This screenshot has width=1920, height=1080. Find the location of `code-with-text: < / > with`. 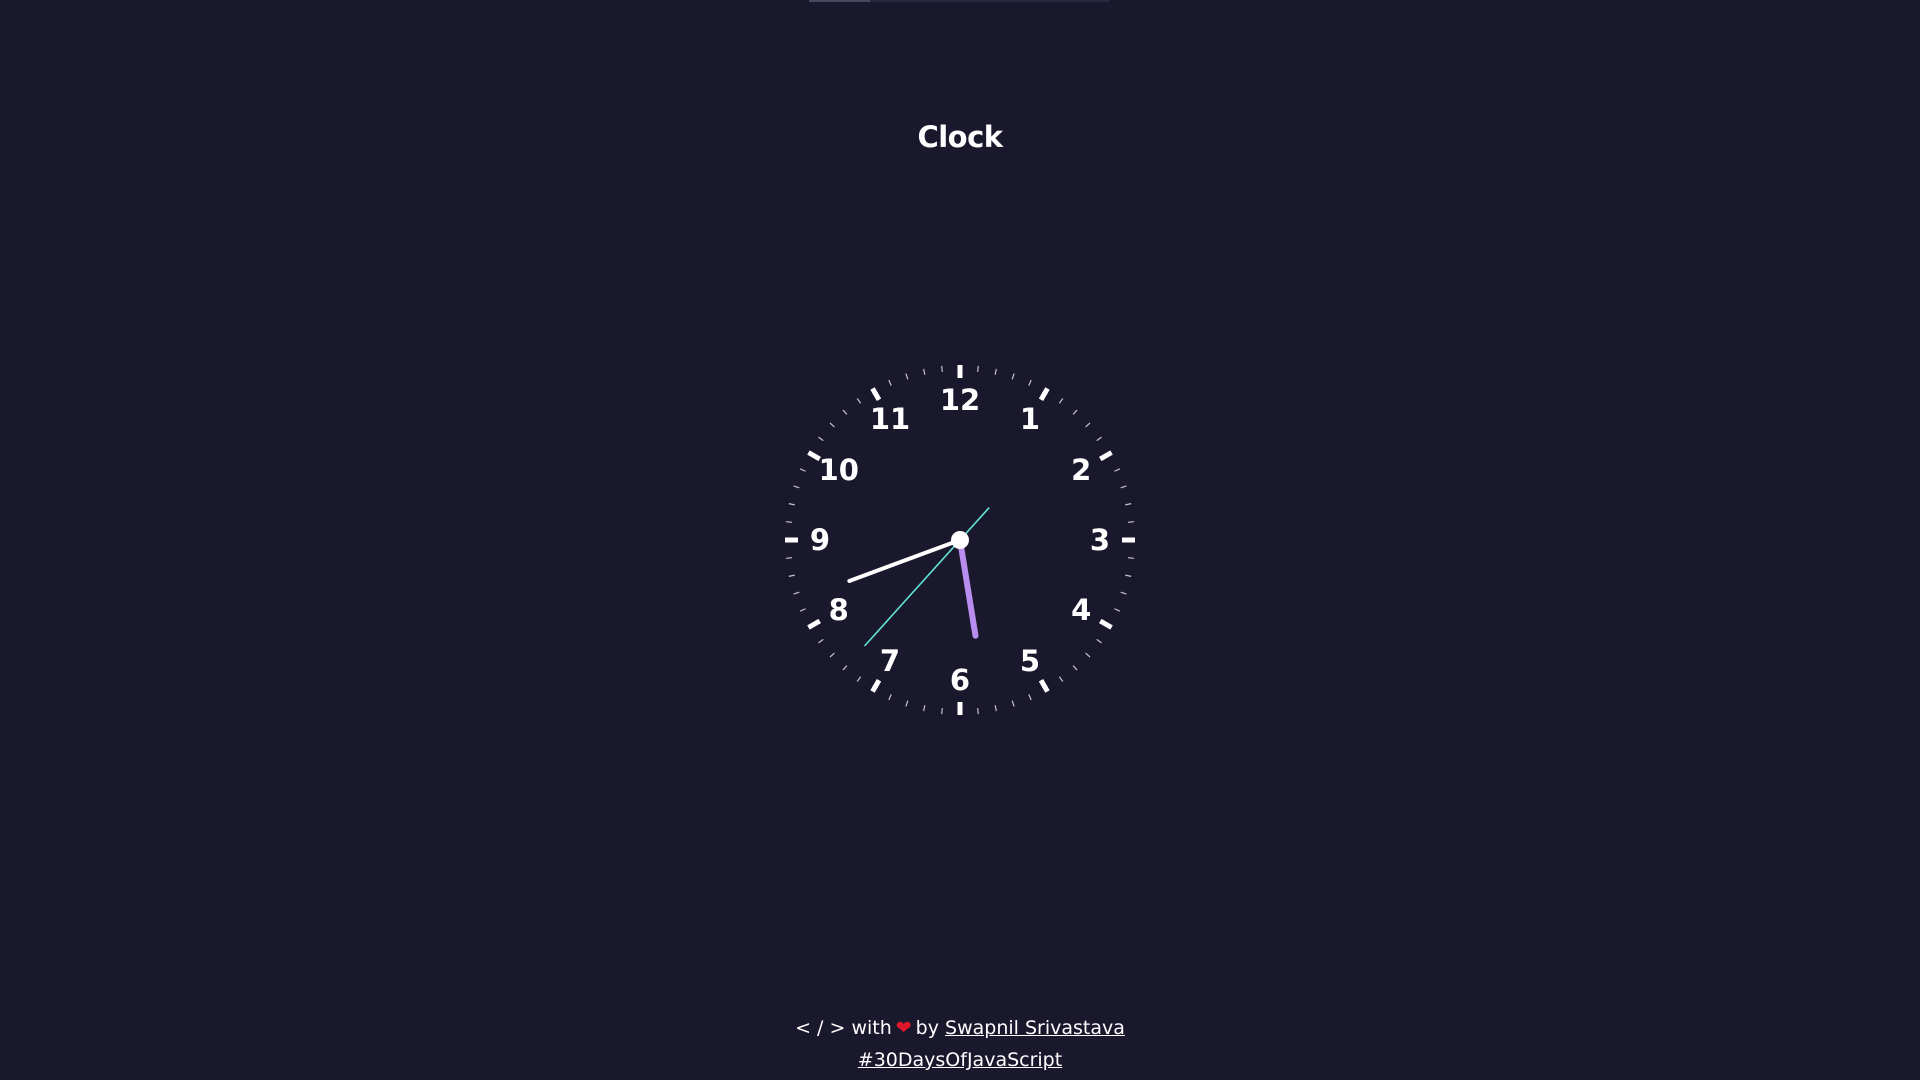

code-with-text: < / > with is located at coordinates (843, 1028).